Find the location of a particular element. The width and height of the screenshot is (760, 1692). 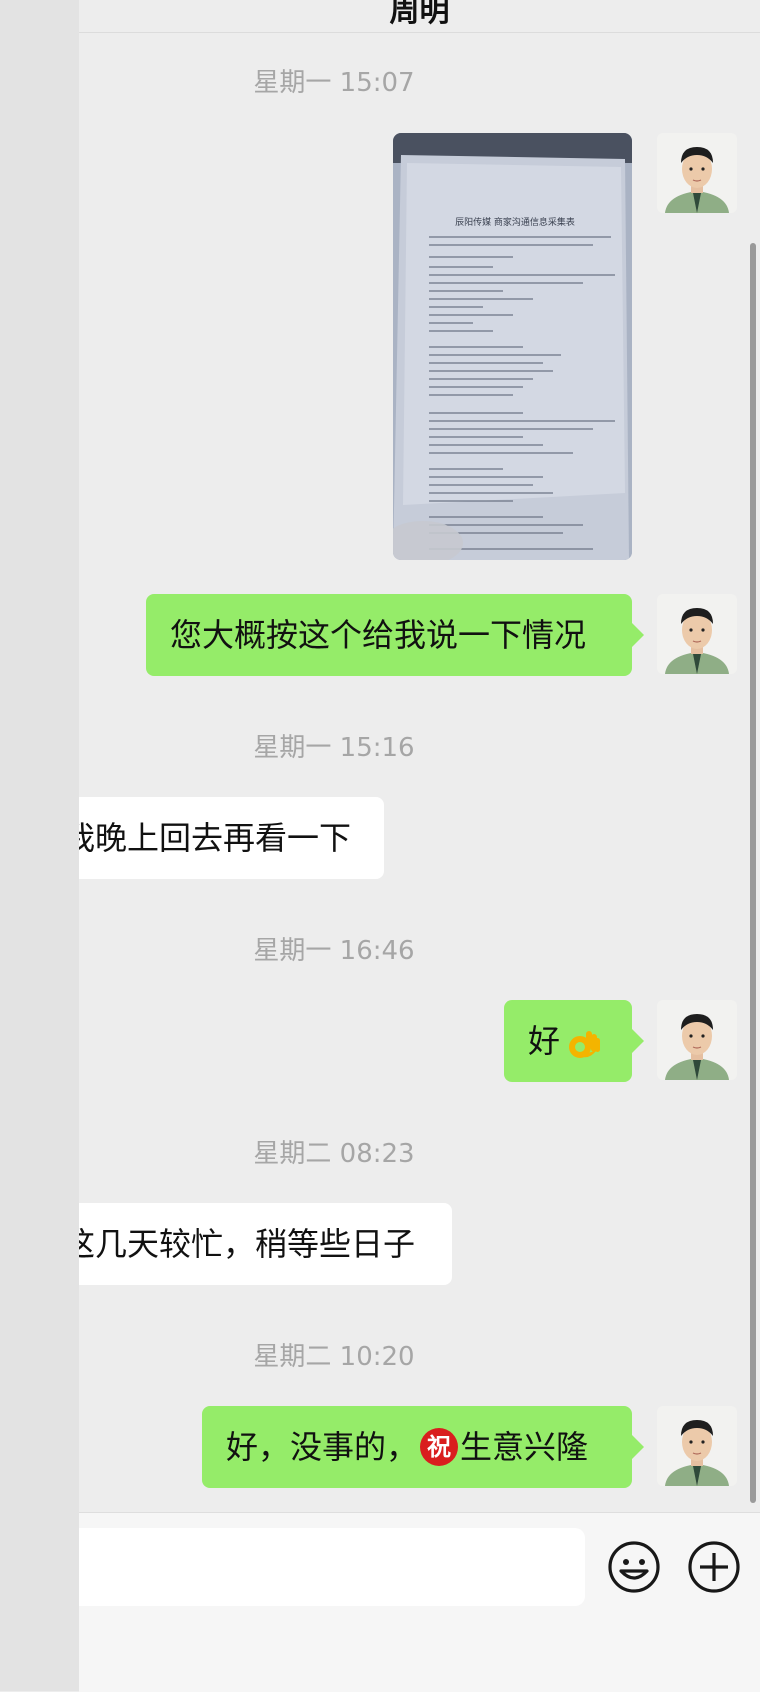

plus-circle-icon is located at coordinates (714, 1567).